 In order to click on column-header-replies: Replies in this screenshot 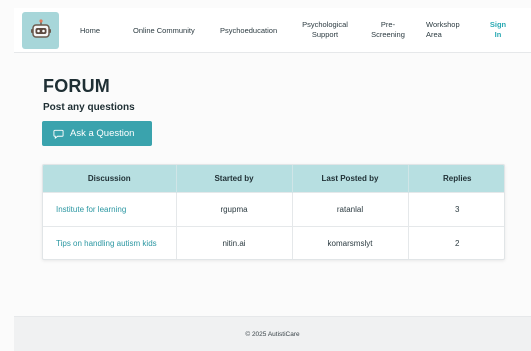, I will do `click(457, 178)`.